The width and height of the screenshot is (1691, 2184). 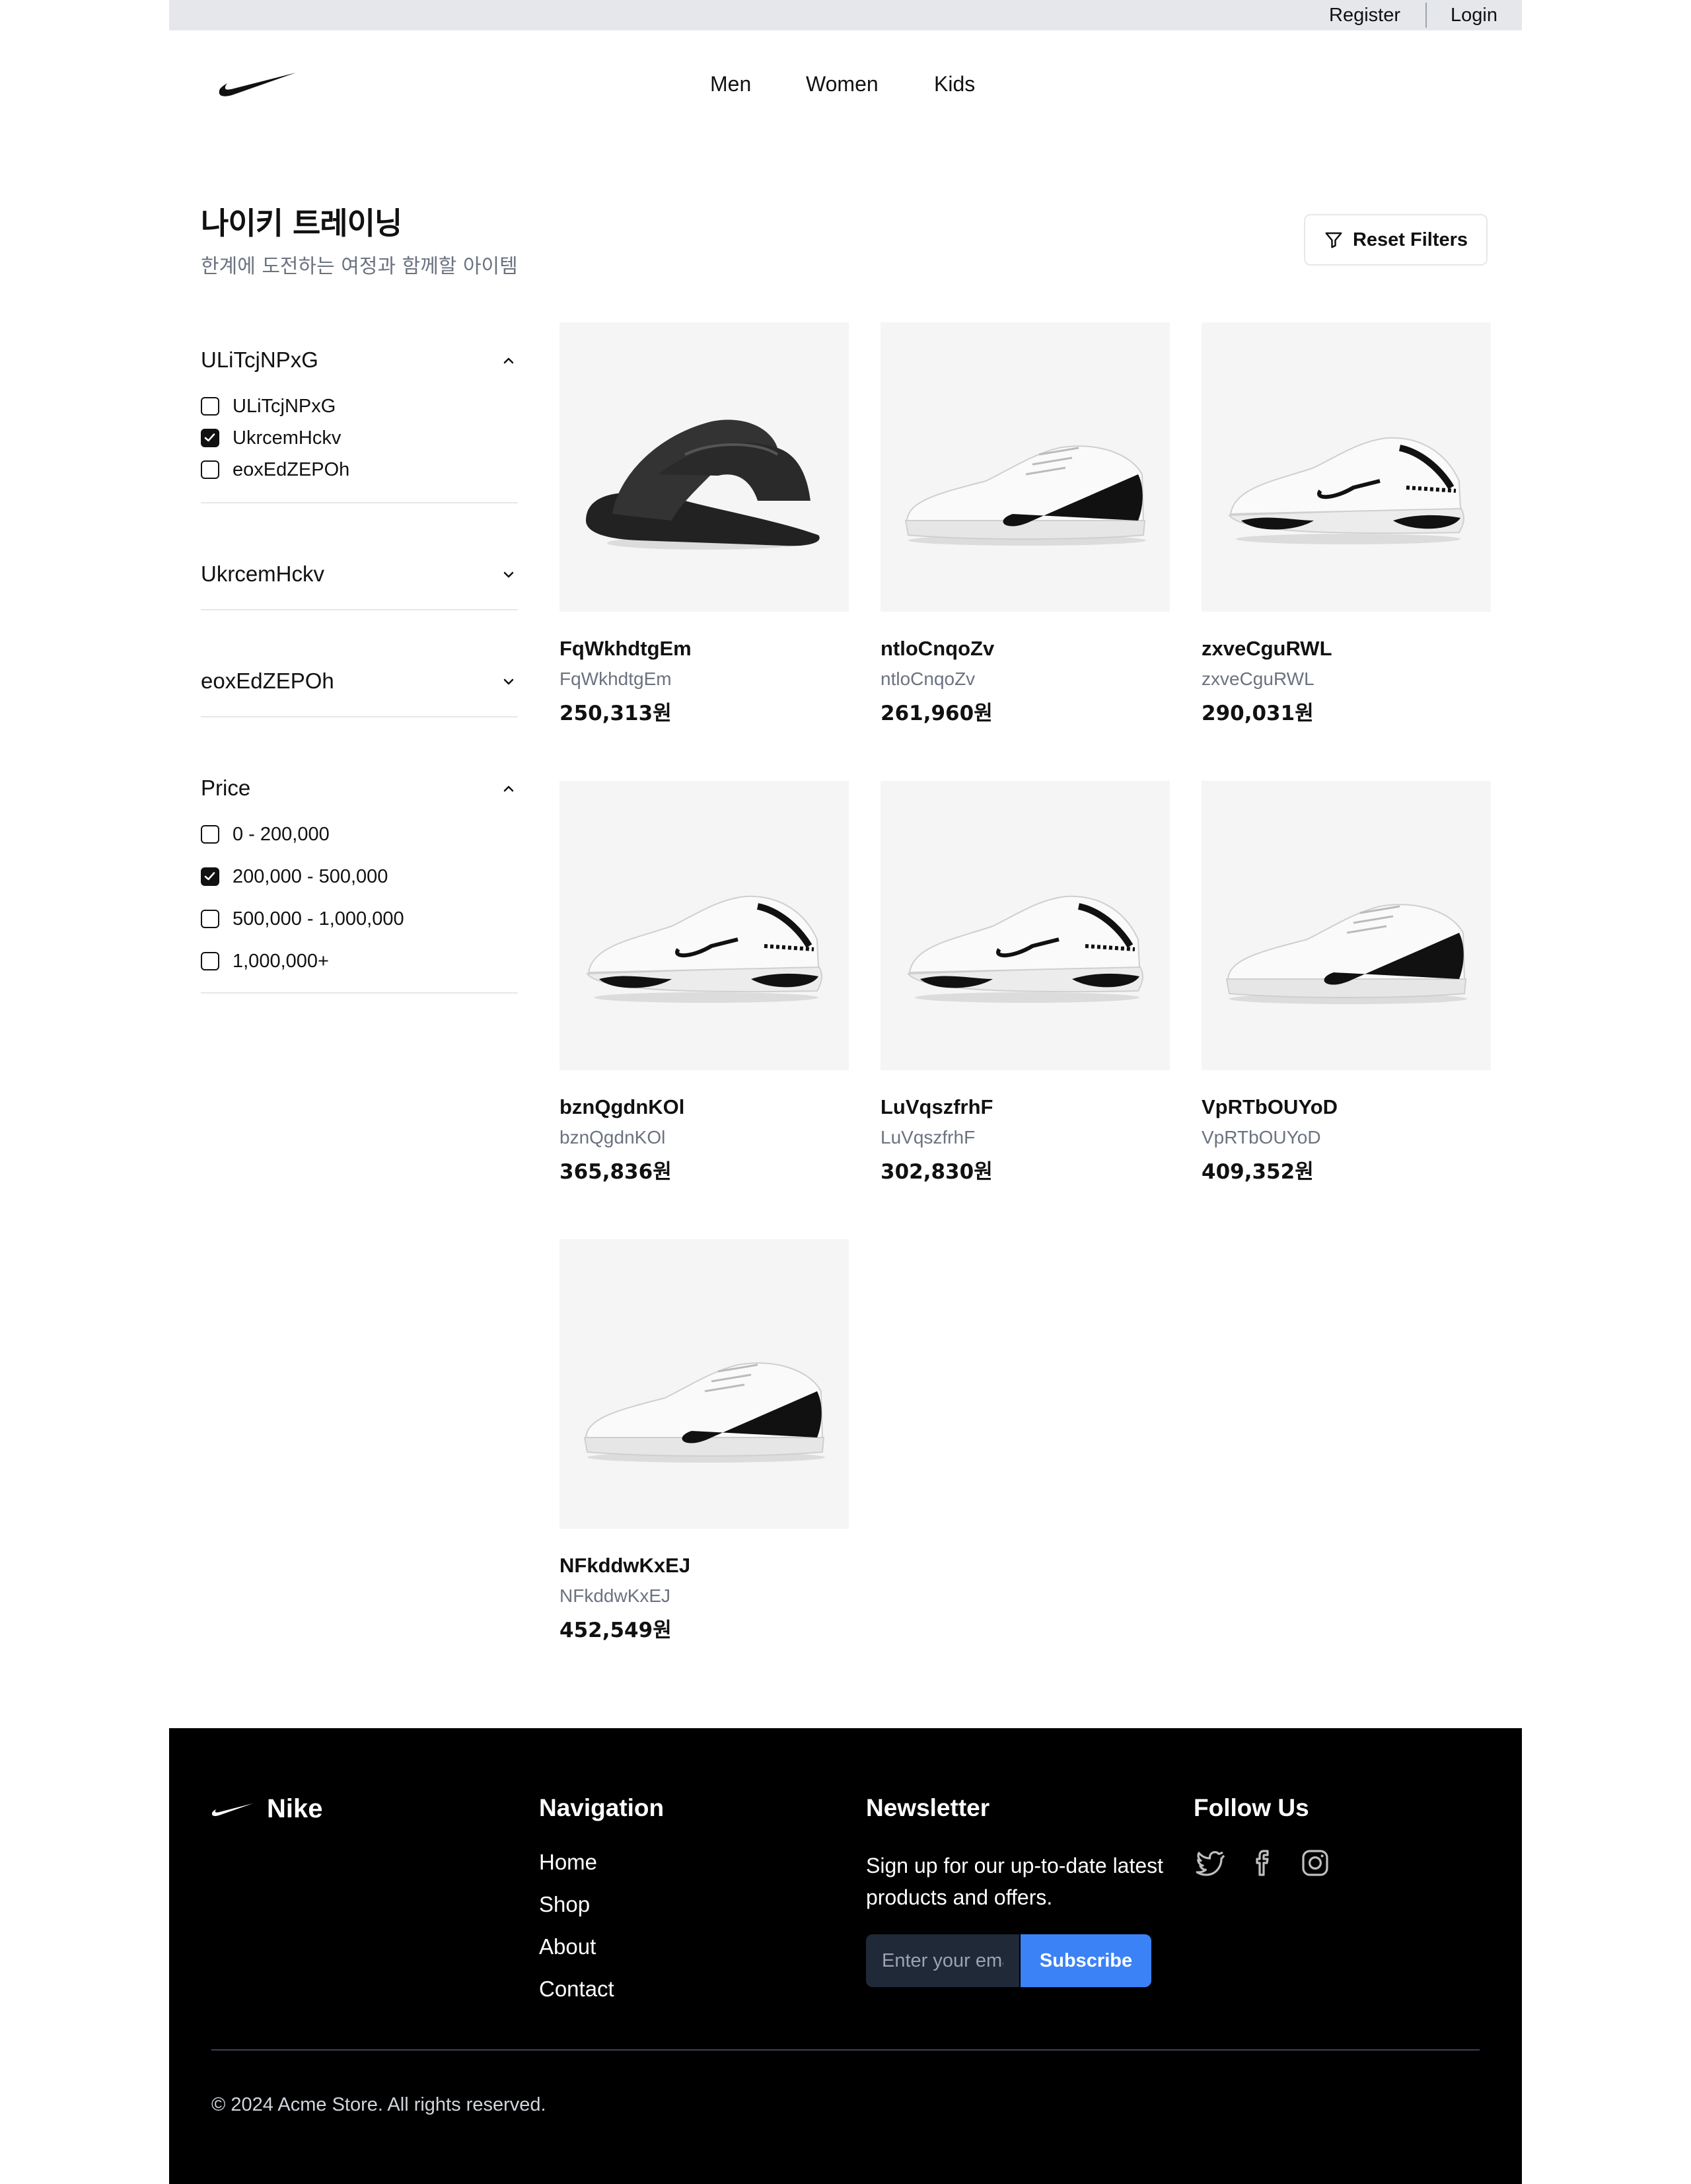 What do you see at coordinates (567, 1946) in the screenshot?
I see `footer-link-about: About` at bounding box center [567, 1946].